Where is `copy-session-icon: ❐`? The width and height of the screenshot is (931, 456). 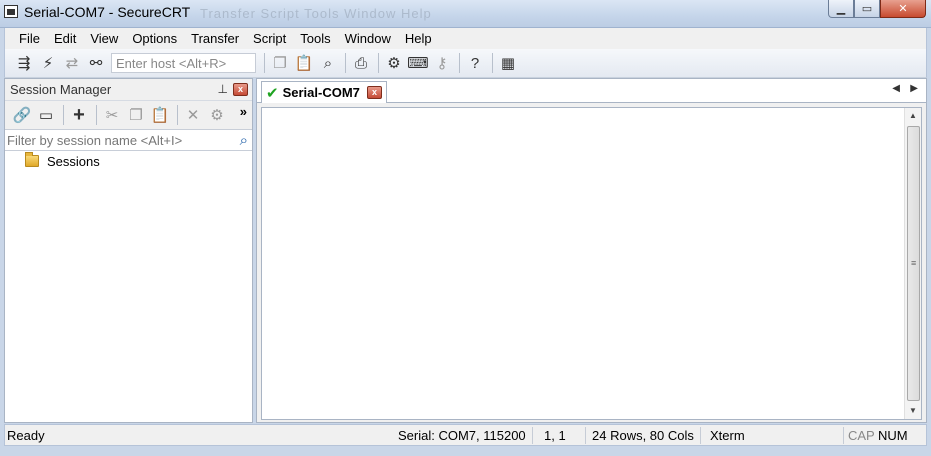 copy-session-icon: ❐ is located at coordinates (136, 115).